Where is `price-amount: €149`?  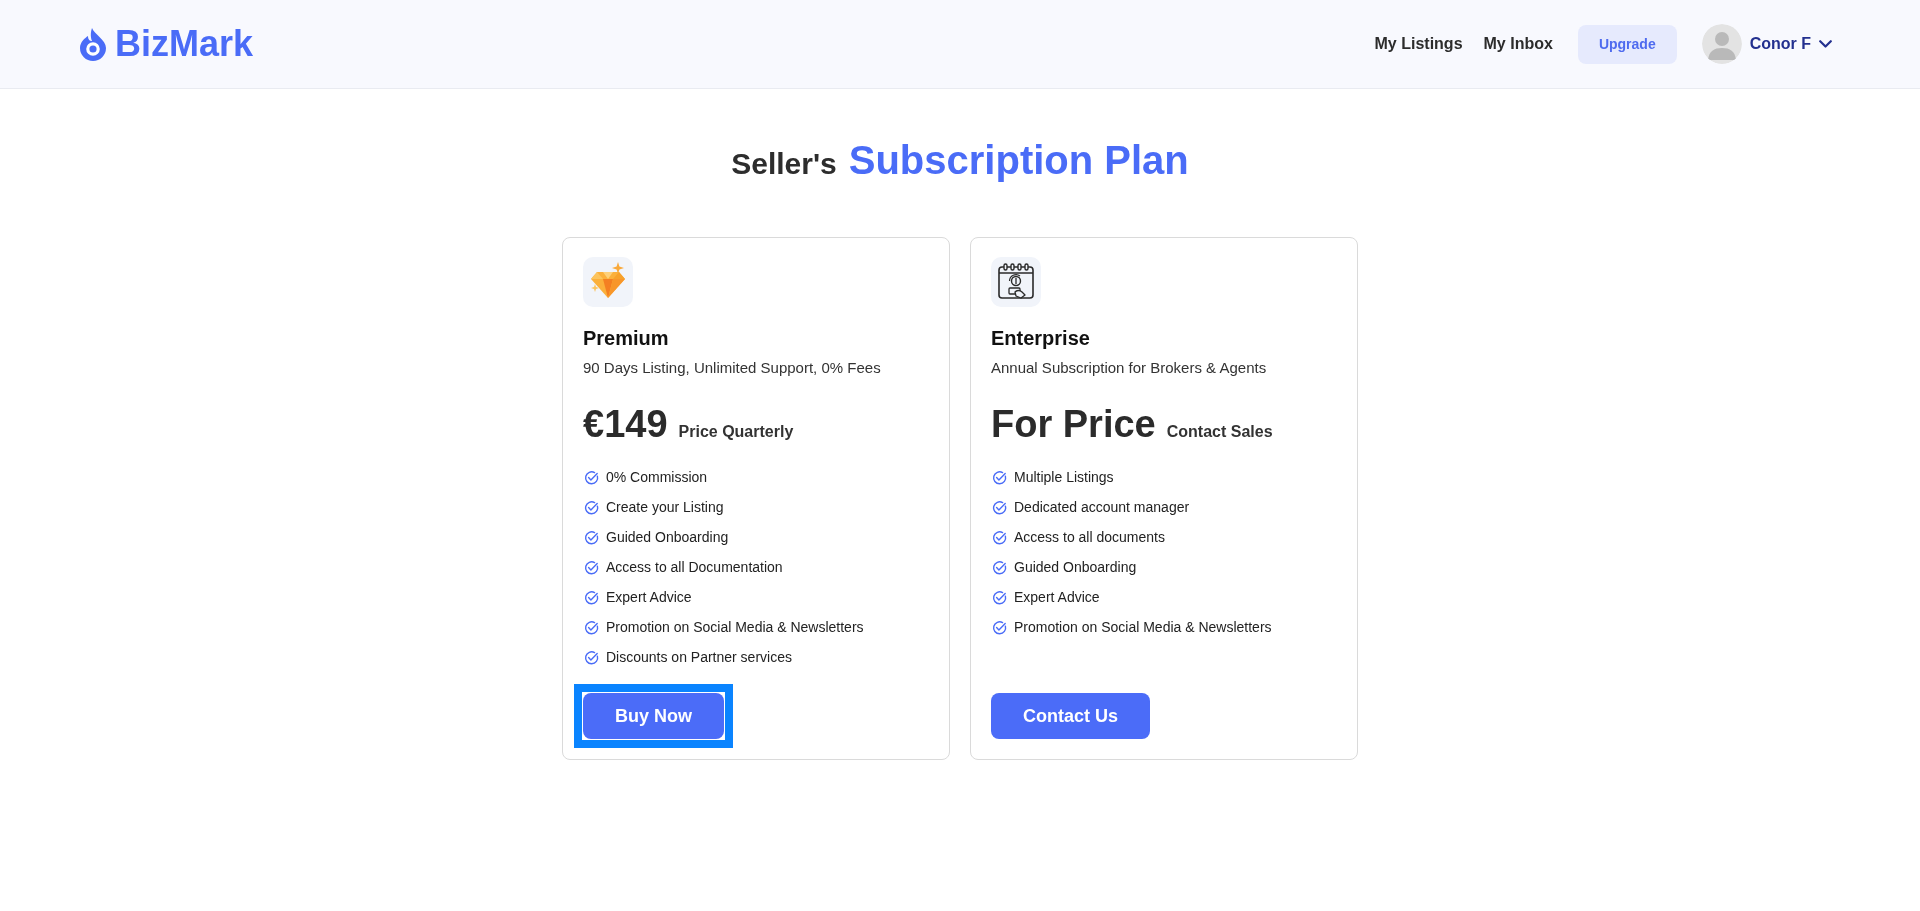
price-amount: €149 is located at coordinates (625, 424).